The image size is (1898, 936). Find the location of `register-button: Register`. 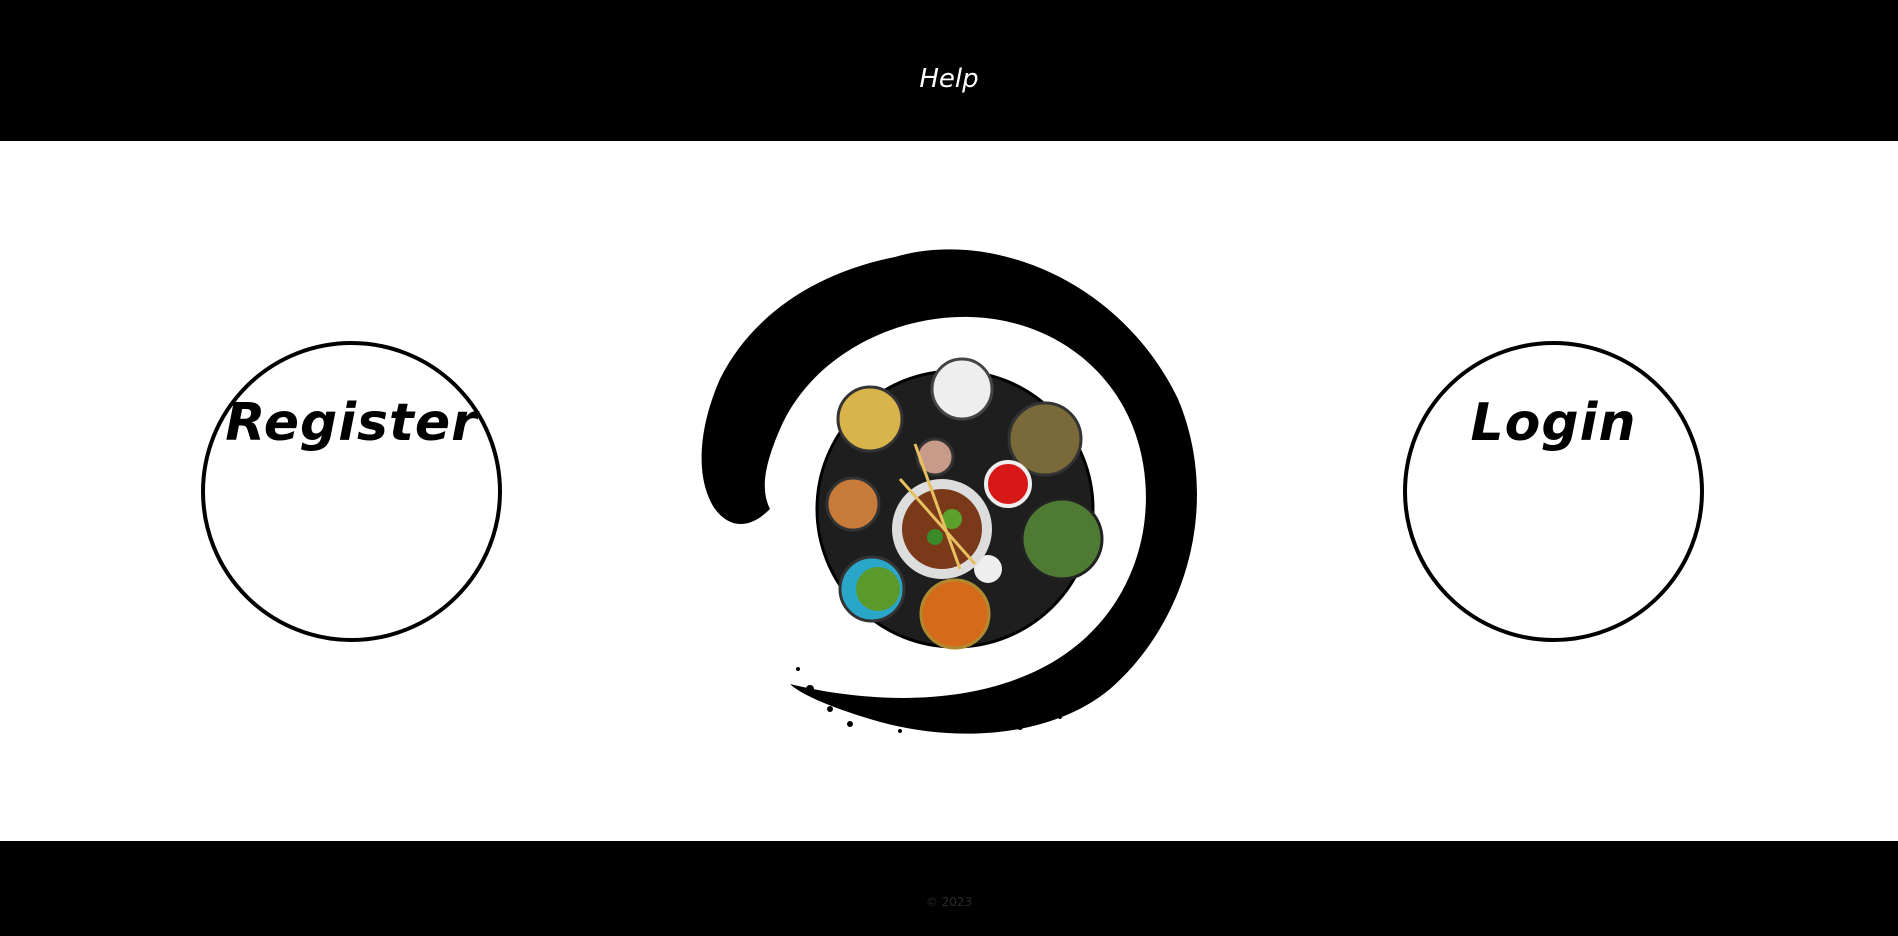

register-button: Register is located at coordinates (351, 491).